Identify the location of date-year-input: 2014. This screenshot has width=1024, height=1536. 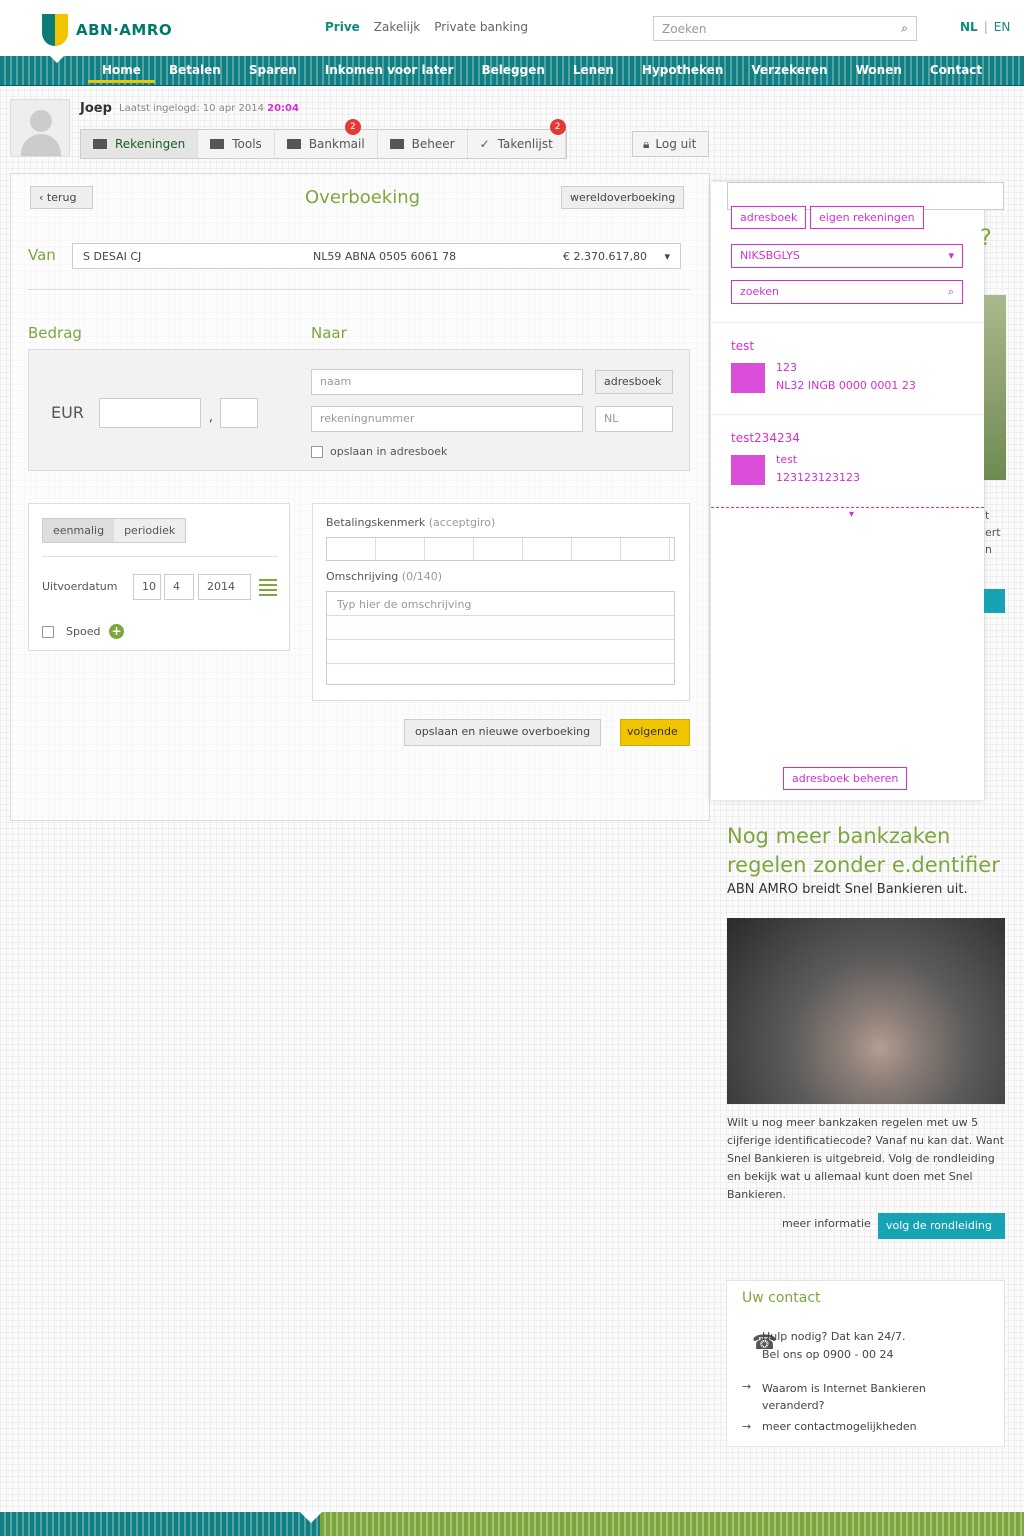
(224, 587).